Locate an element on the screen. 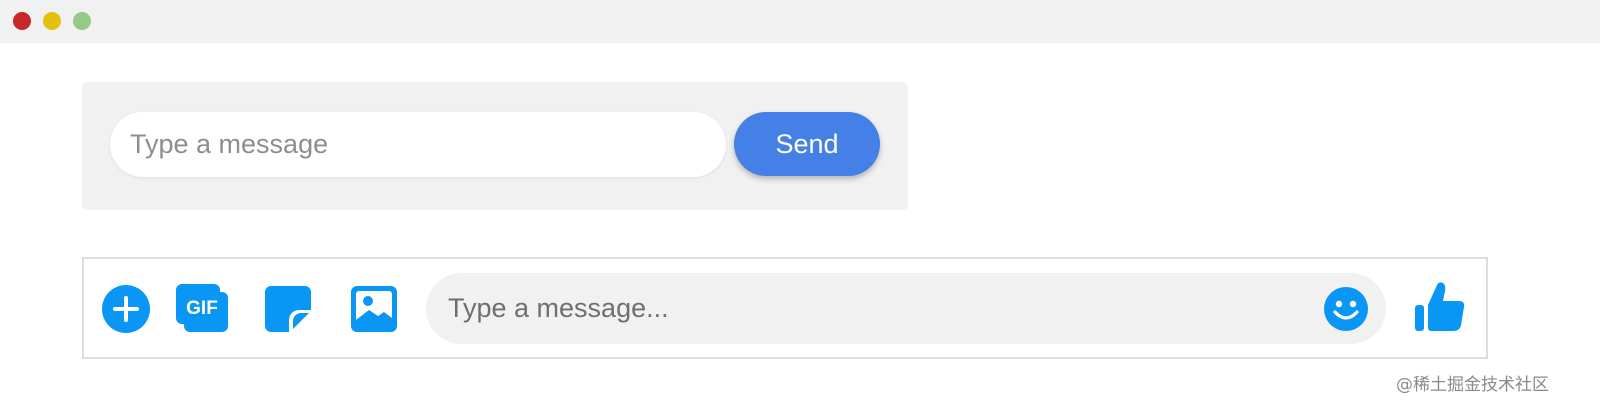  plus-icon is located at coordinates (126, 309).